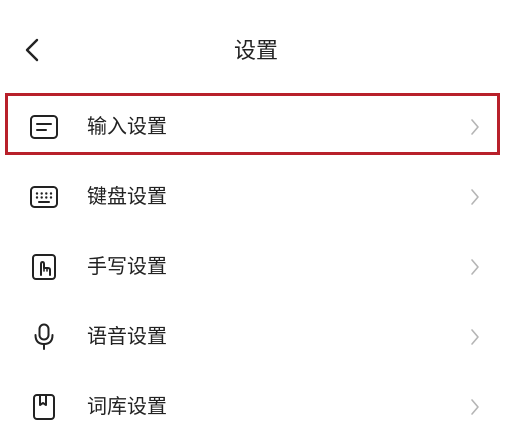 Image resolution: width=512 pixels, height=442 pixels. I want to click on input-icon, so click(44, 127).